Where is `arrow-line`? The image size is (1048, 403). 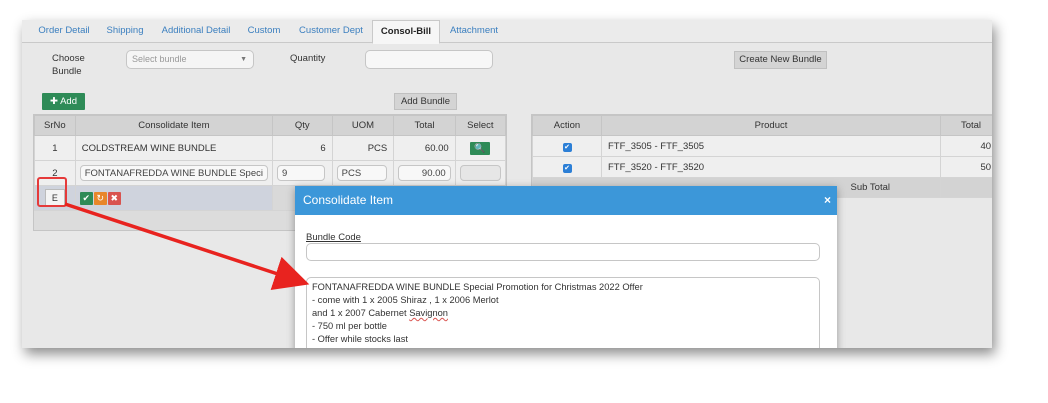 arrow-line is located at coordinates (187, 246).